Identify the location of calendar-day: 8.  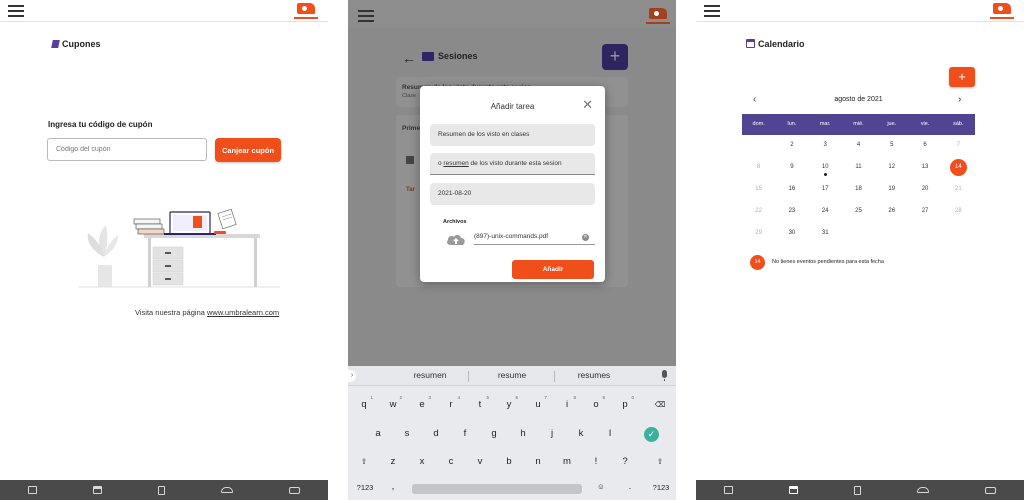
(758, 168).